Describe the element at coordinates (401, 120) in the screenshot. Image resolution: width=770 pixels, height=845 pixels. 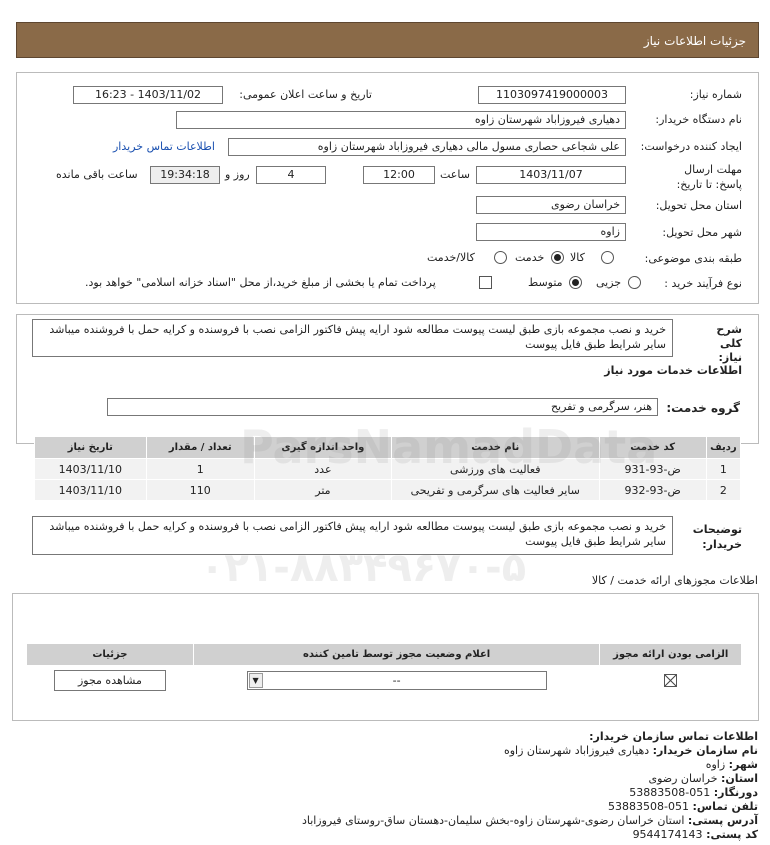
I see `buyer-org-field: دهیاری فیروزاباد شهرستان زاوه` at that location.